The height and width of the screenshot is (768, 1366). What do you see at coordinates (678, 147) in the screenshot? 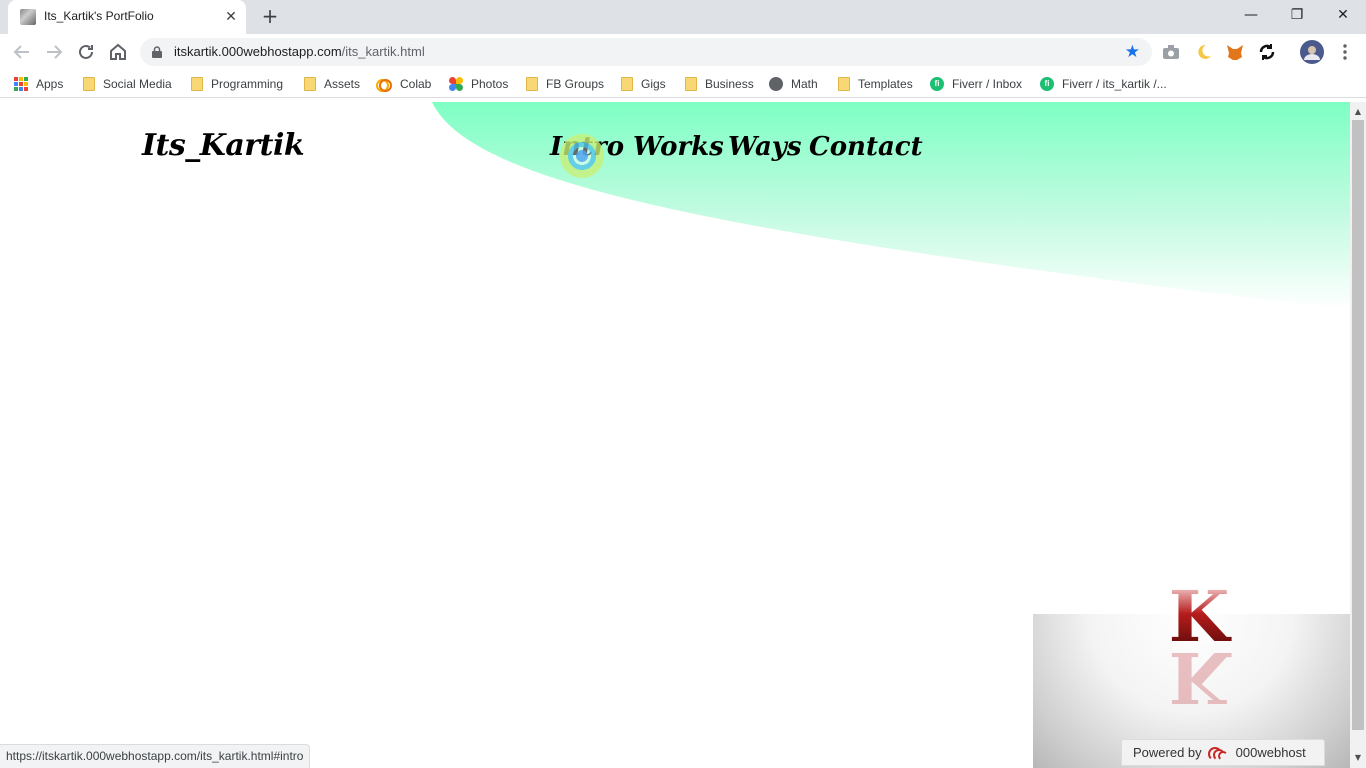
I see `nav-works: Works` at bounding box center [678, 147].